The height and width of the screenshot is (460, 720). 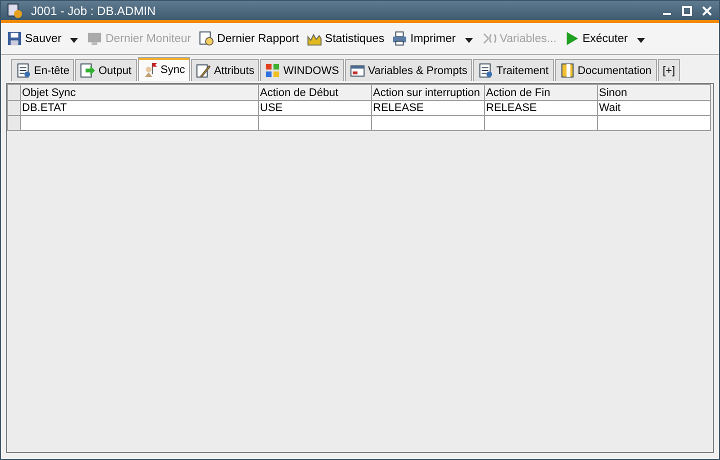 I want to click on chart-icon, so click(x=314, y=38).